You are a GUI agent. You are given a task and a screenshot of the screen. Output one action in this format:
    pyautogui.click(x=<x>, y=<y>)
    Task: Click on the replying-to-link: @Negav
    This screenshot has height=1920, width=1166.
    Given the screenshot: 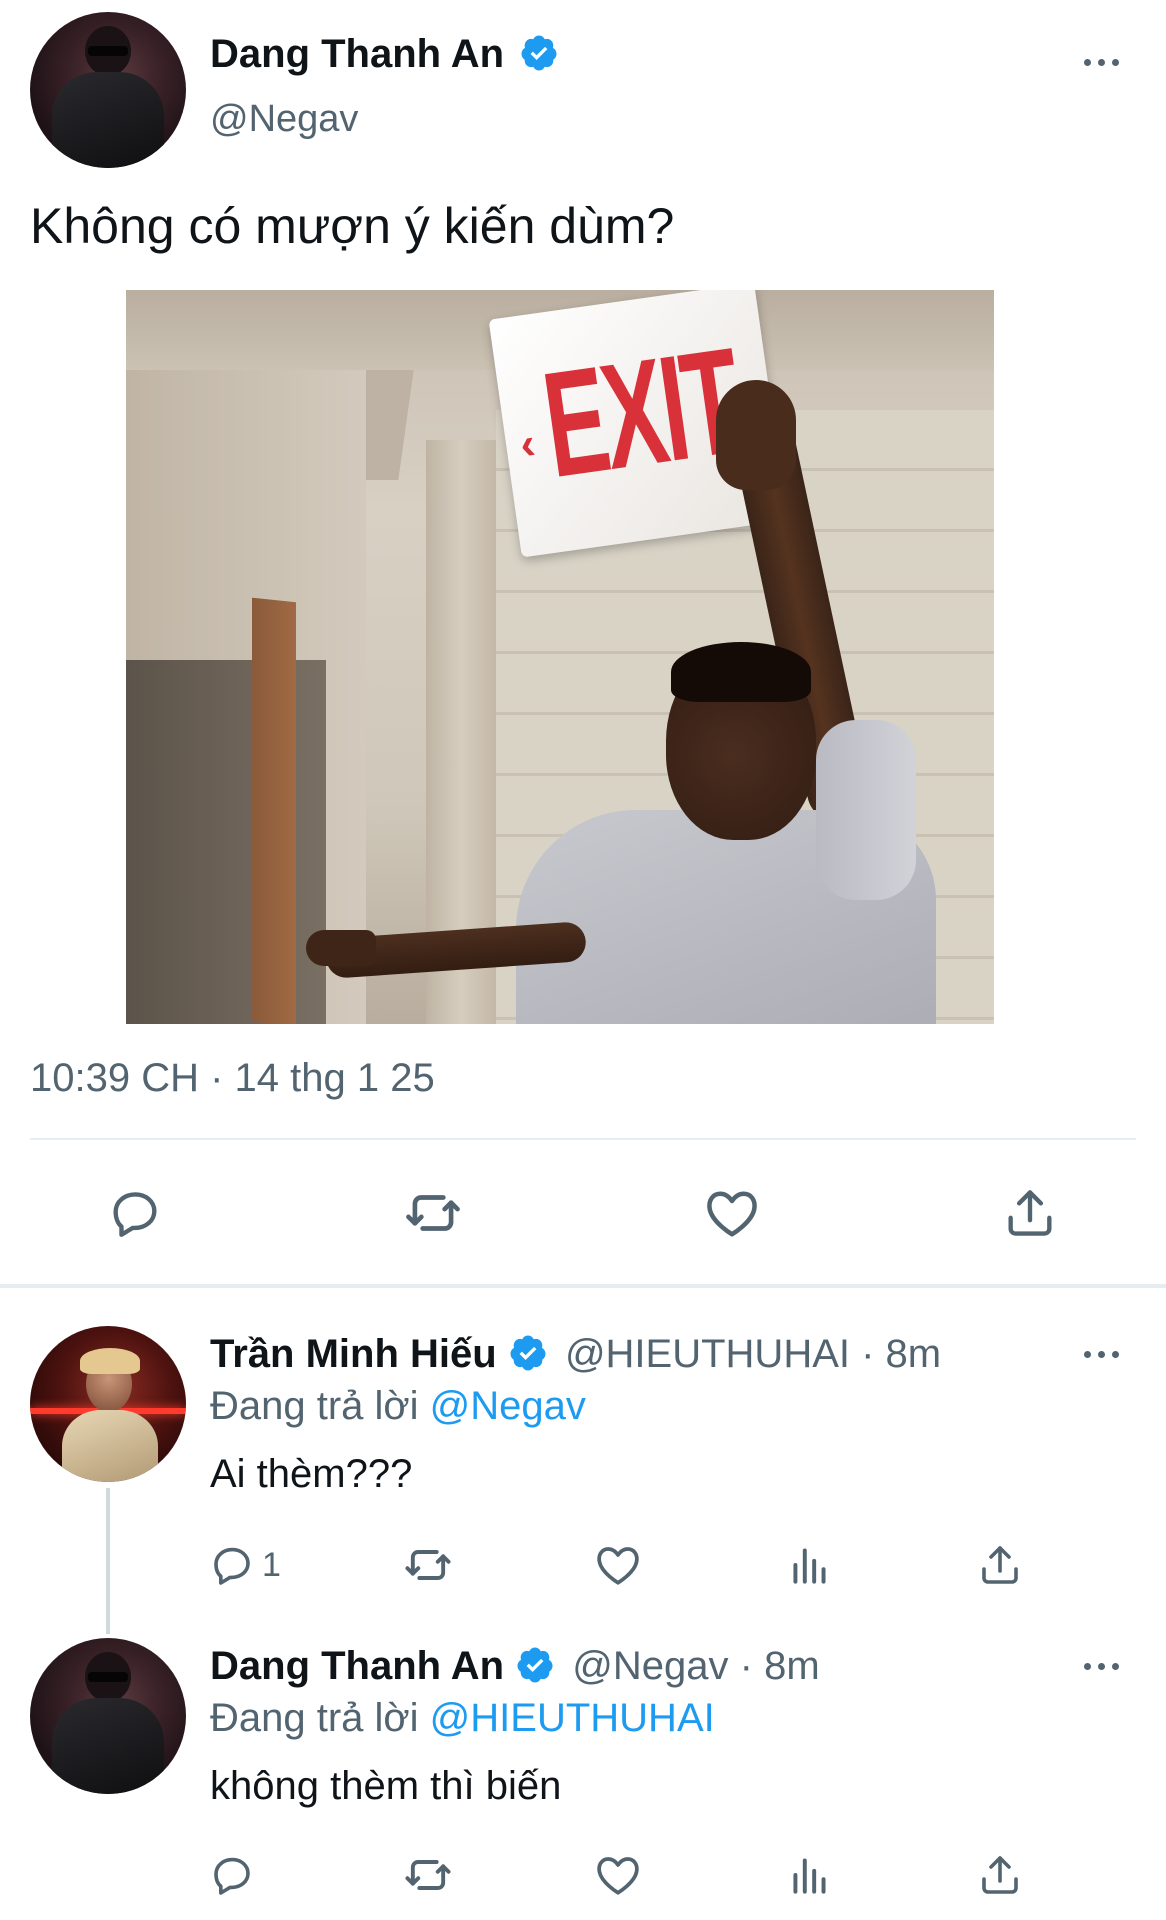 What is the action you would take?
    pyautogui.click(x=508, y=1406)
    